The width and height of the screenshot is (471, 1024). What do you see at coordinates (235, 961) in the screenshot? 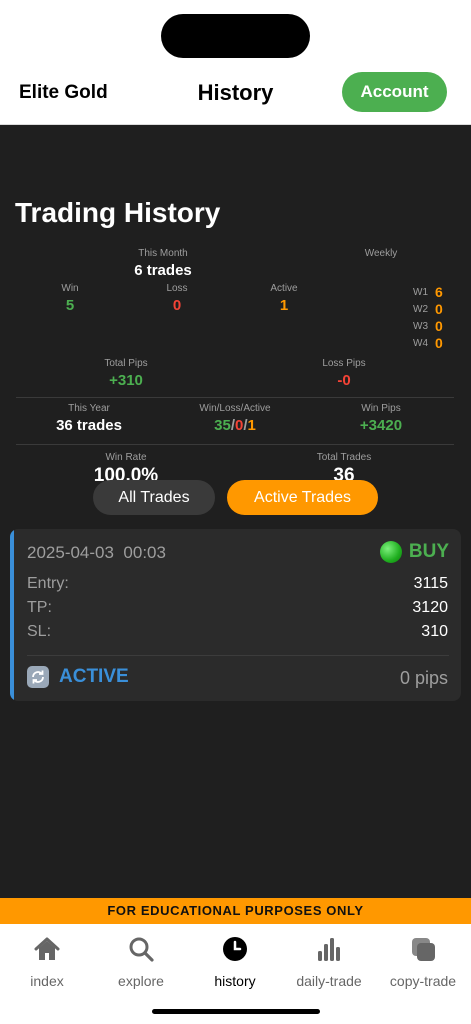
I see `tab-history: history` at bounding box center [235, 961].